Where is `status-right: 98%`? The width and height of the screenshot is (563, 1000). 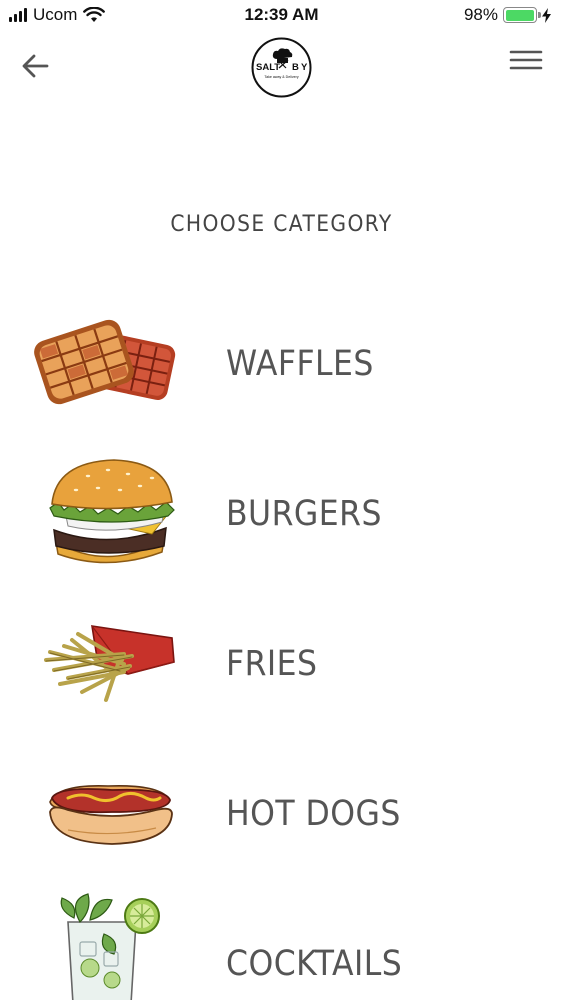
status-right: 98% is located at coordinates (507, 15).